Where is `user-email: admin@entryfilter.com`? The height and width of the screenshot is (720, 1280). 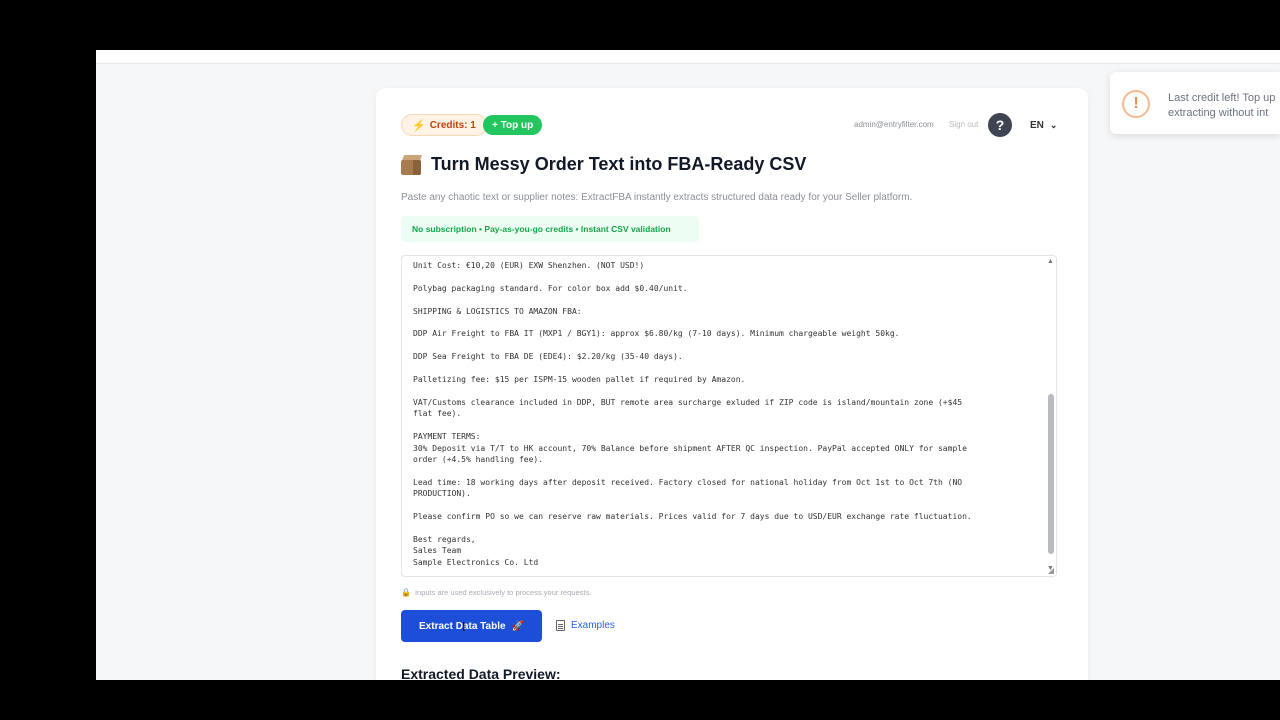
user-email: admin@entryfilter.com is located at coordinates (894, 124).